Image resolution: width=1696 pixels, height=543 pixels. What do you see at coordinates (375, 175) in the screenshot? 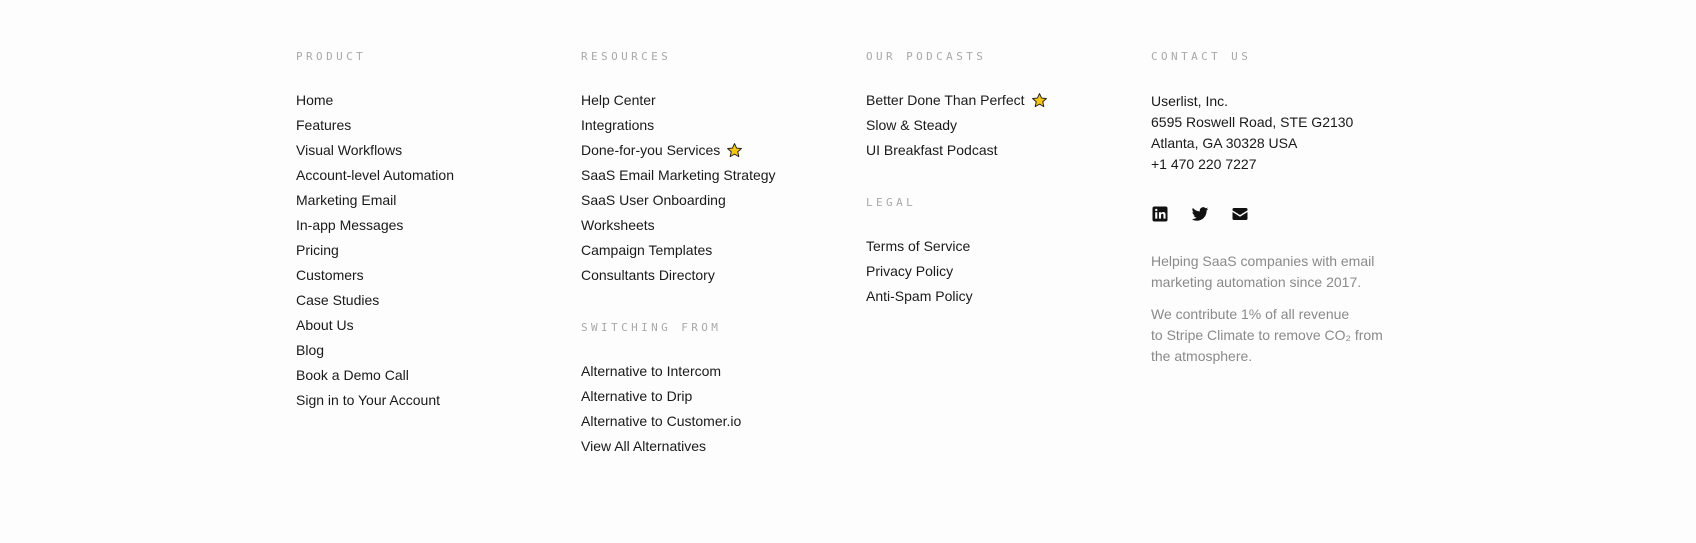
I see `footer-link-account-level-automation: Account-level Automation` at bounding box center [375, 175].